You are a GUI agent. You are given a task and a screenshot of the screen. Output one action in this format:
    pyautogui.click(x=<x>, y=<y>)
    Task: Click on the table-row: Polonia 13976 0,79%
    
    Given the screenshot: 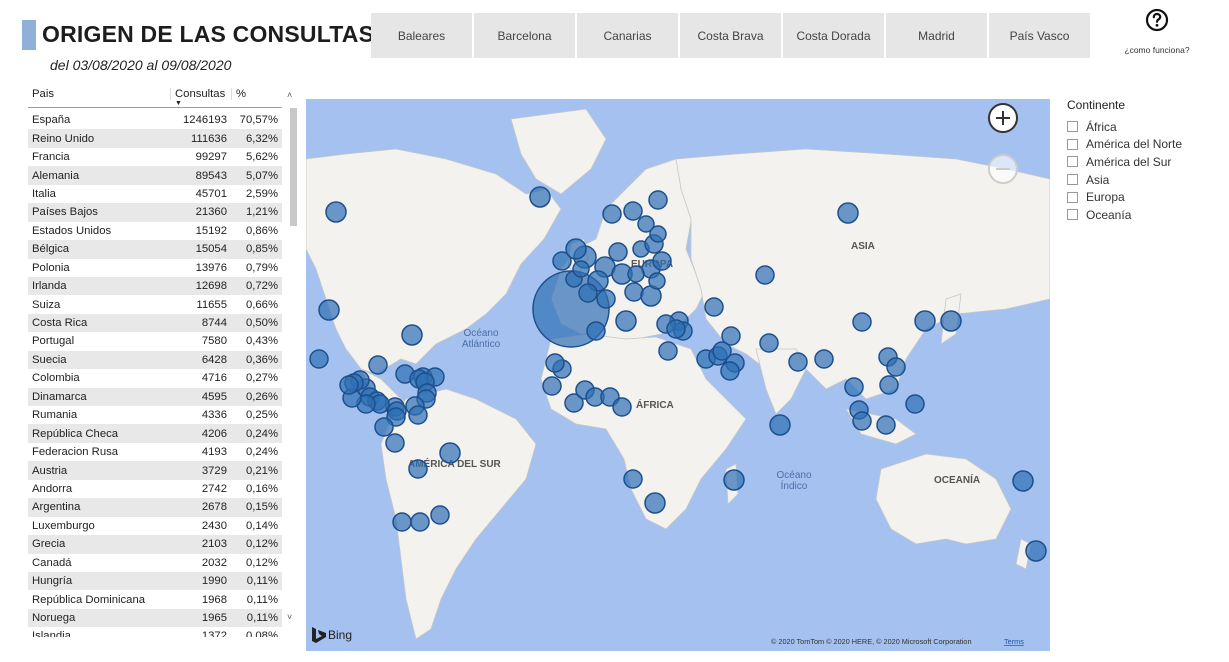 What is the action you would take?
    pyautogui.click(x=155, y=268)
    